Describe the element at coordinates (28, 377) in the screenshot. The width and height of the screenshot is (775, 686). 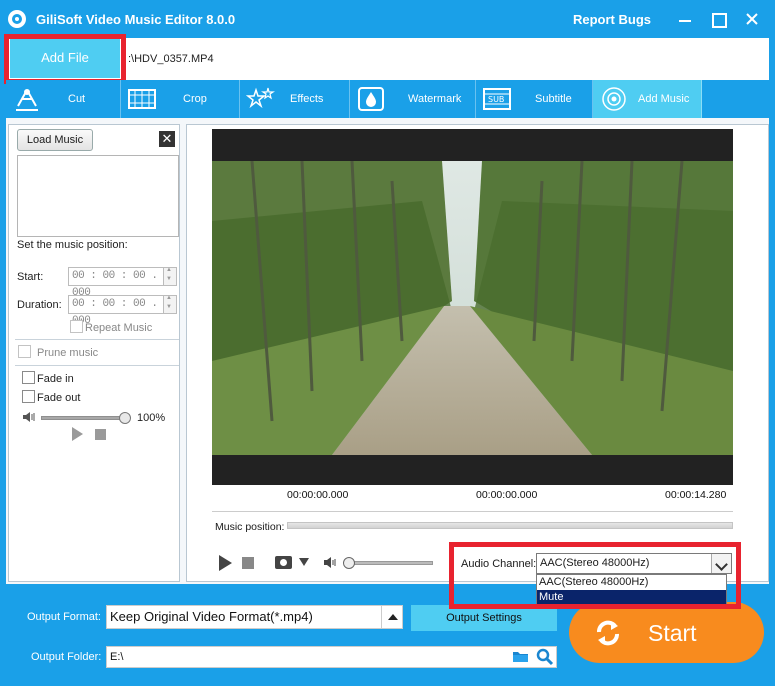
I see `fade-in-checkbox` at that location.